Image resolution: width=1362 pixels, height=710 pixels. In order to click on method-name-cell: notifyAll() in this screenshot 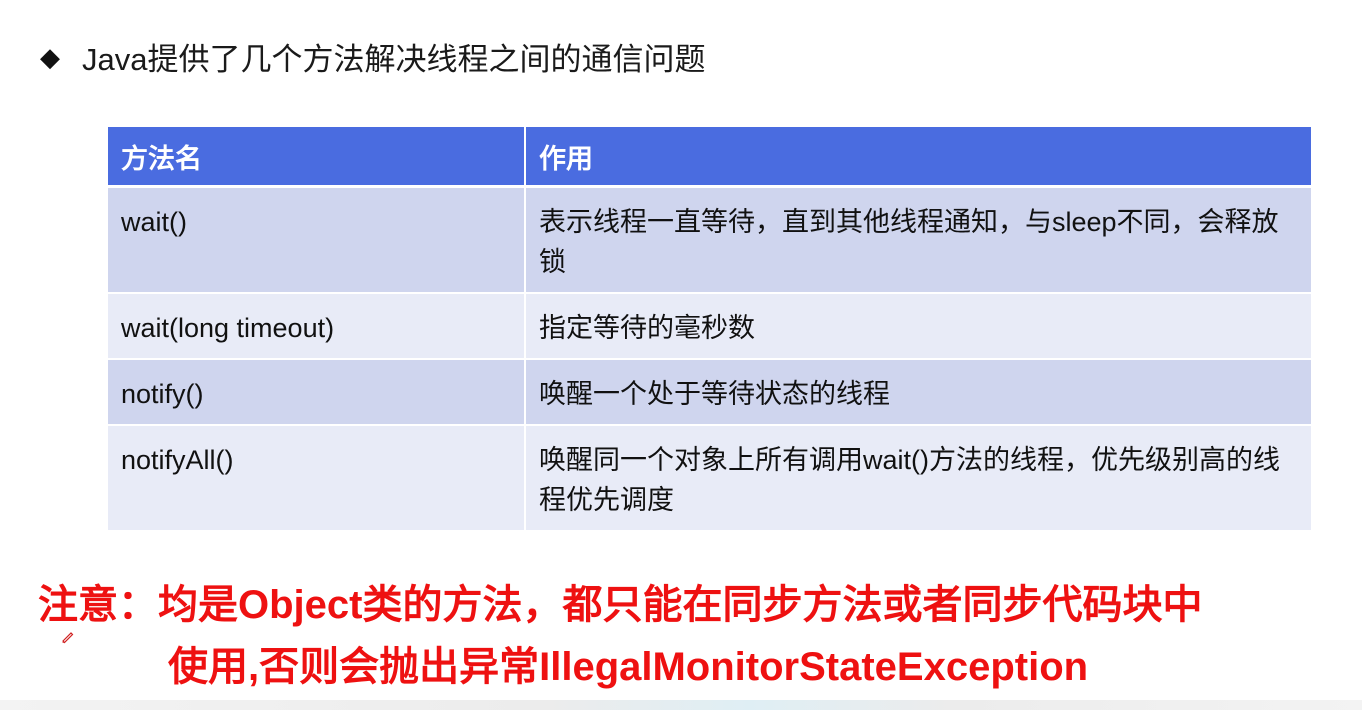, I will do `click(316, 477)`.